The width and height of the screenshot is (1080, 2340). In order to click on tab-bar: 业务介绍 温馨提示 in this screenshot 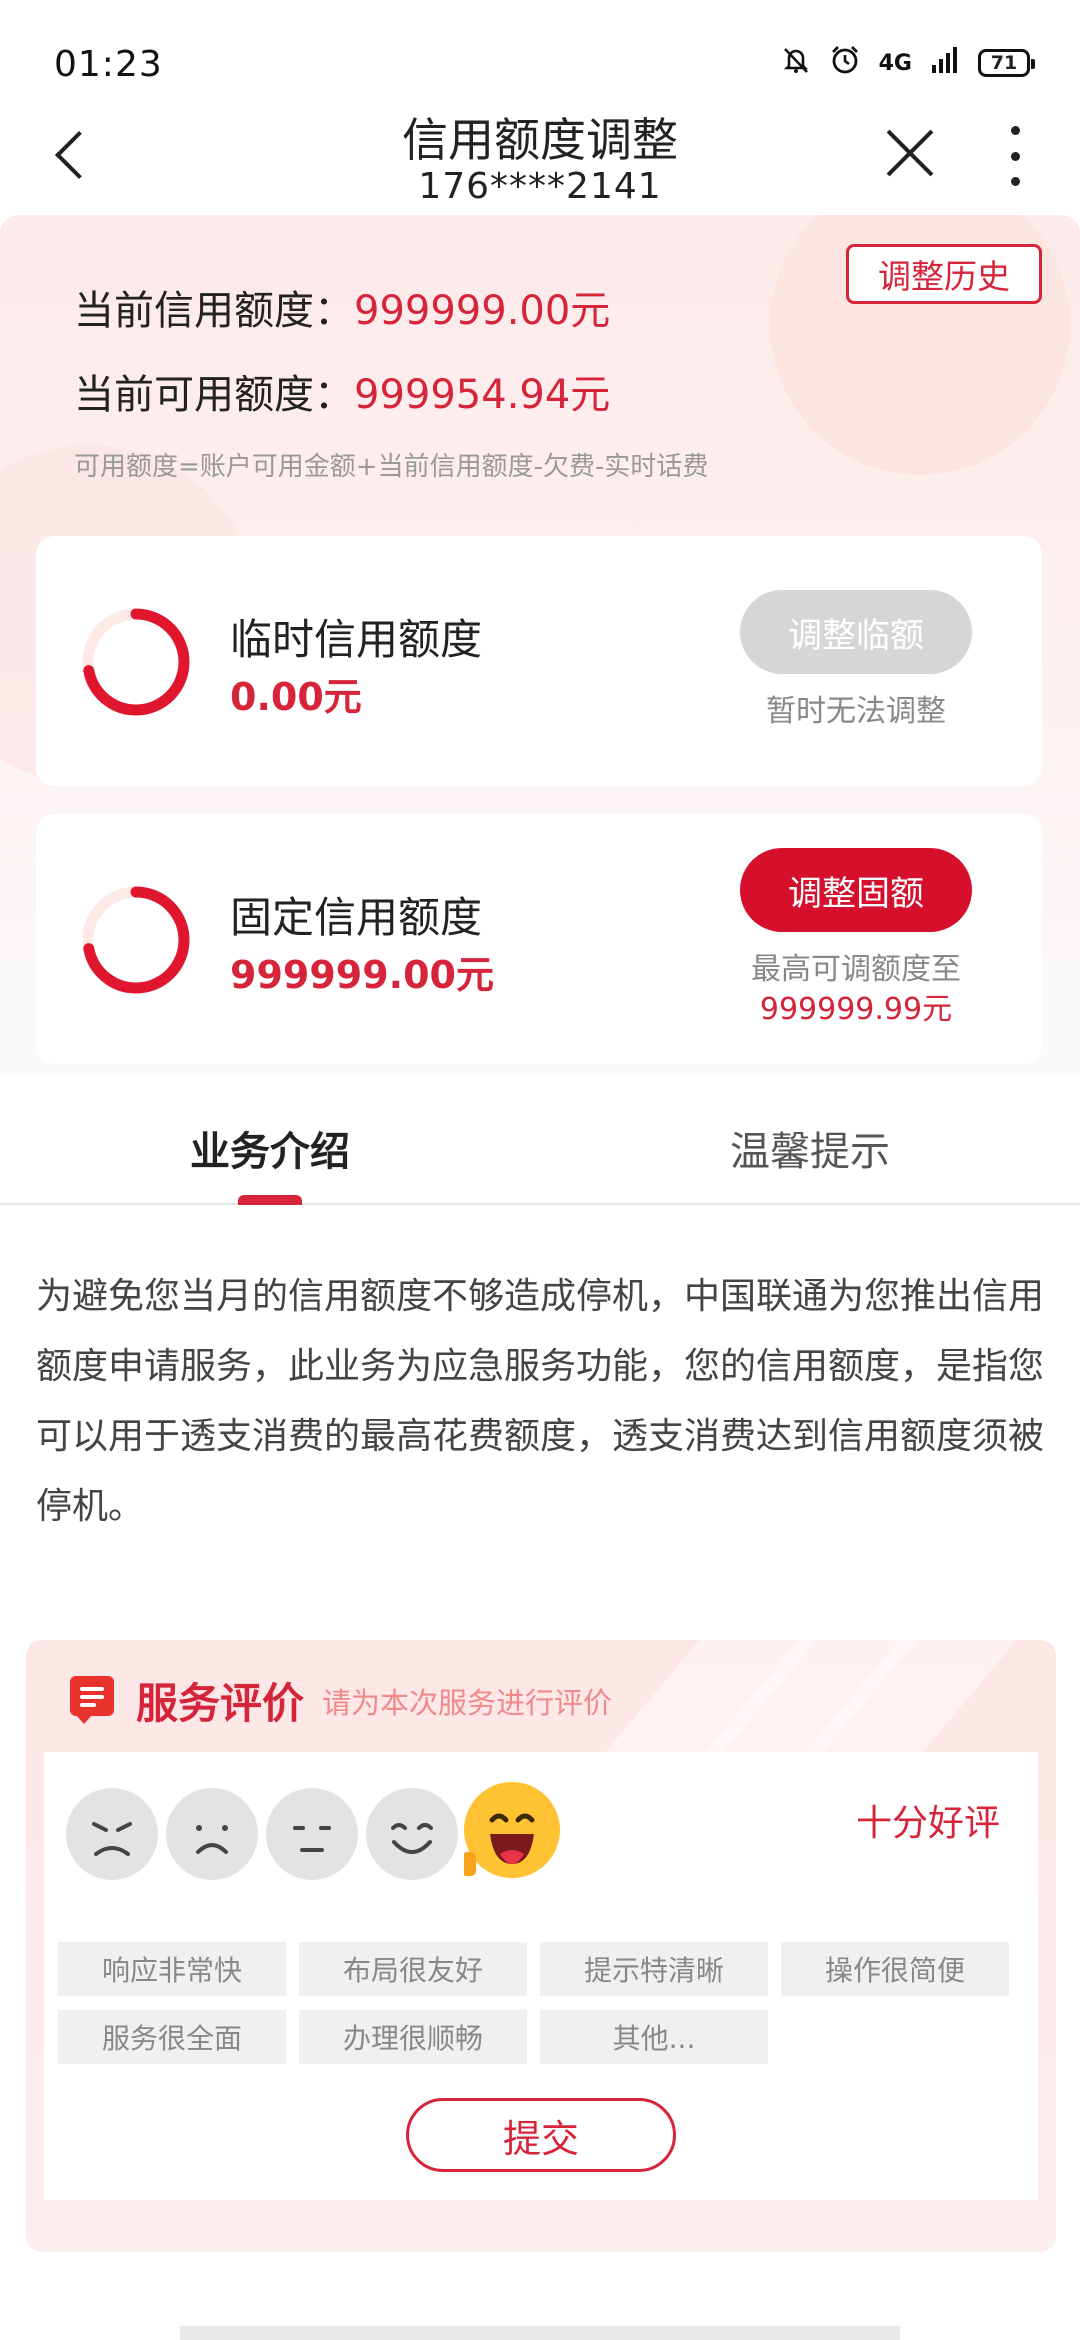, I will do `click(540, 1140)`.